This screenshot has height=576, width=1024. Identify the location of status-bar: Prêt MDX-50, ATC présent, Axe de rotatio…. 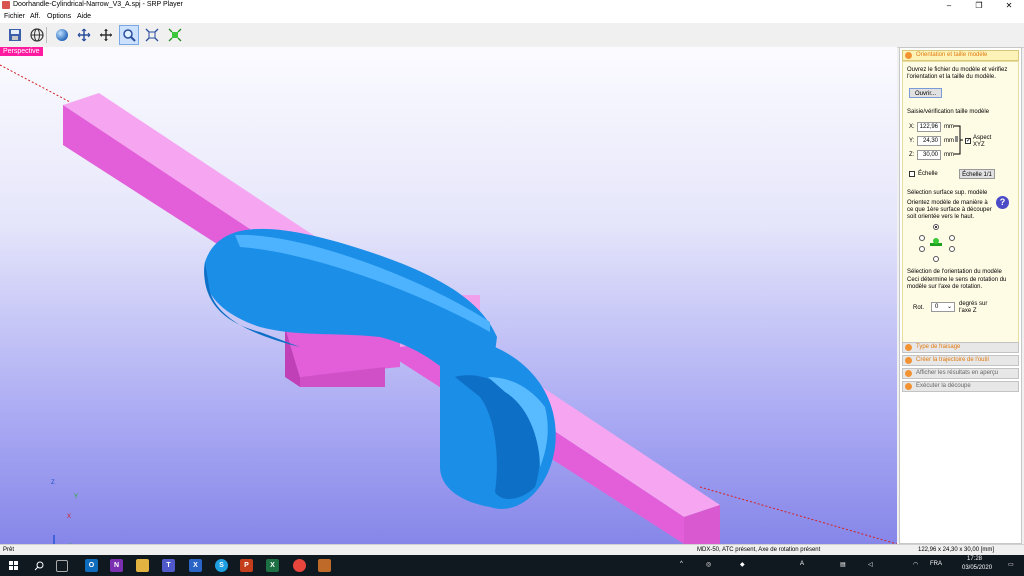
(512, 549).